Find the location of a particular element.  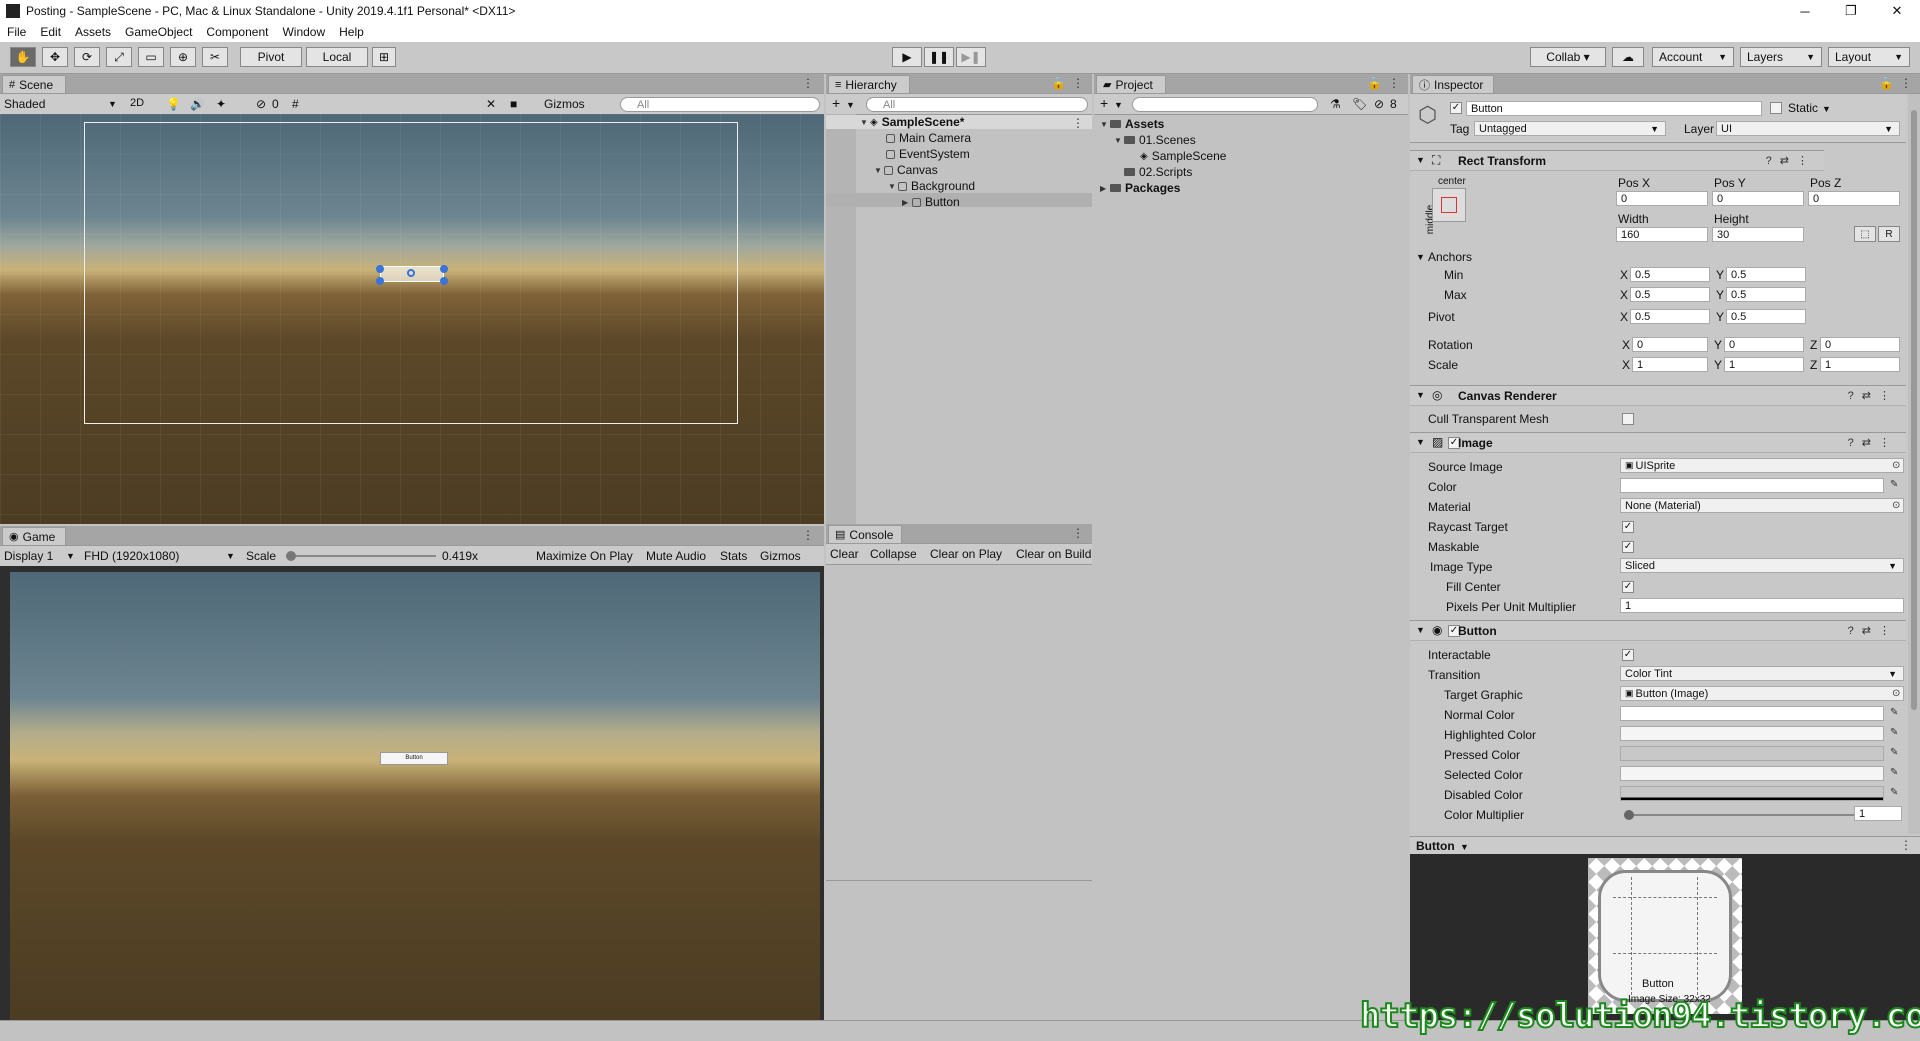

tree-item-scripts: 02.Scripts is located at coordinates (1158, 172).